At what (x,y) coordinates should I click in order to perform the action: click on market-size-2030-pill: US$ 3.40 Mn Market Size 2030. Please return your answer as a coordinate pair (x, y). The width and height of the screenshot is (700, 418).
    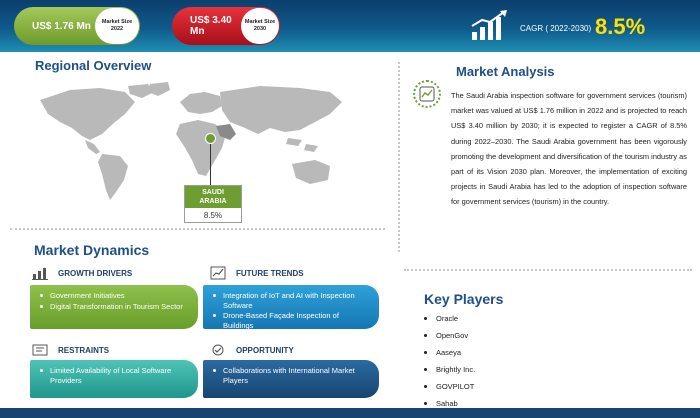
    Looking at the image, I should click on (226, 26).